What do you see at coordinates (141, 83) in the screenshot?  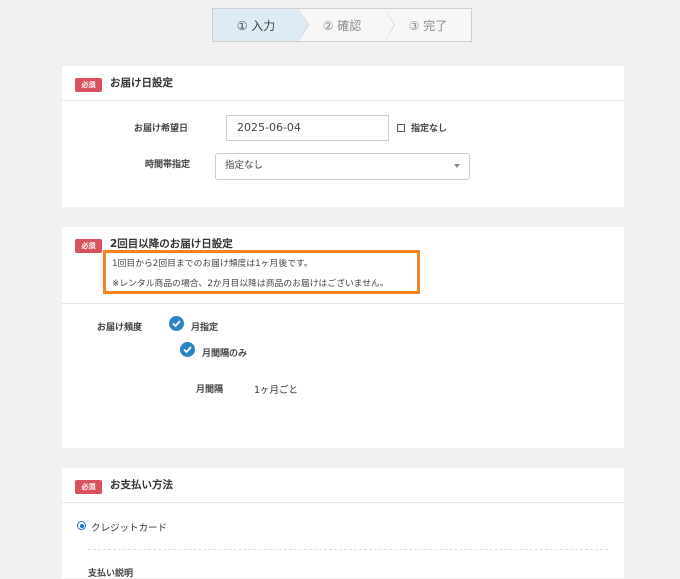 I see `delivery-date-title: お届け日設定` at bounding box center [141, 83].